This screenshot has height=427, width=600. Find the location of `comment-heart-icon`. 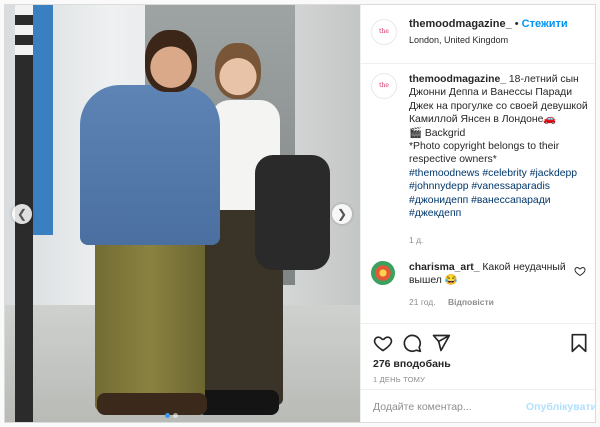

comment-heart-icon is located at coordinates (580, 271).